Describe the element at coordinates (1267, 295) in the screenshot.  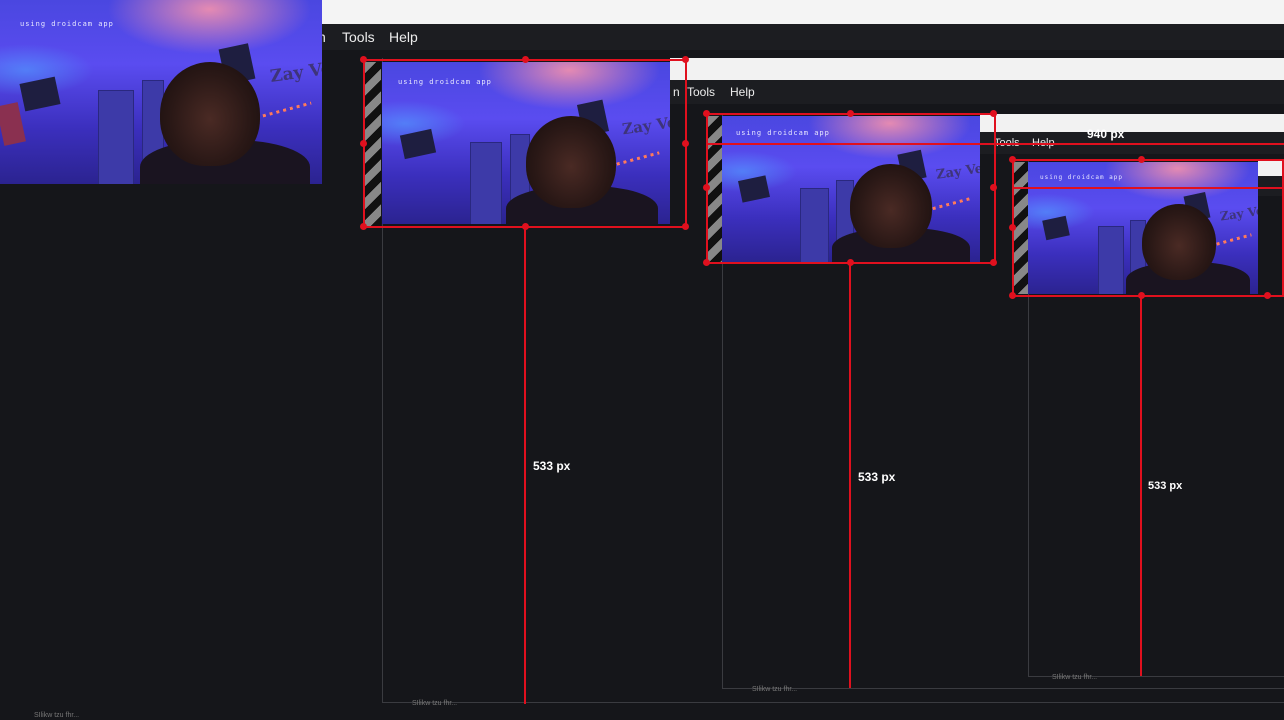
I see `resize-handle-3-br` at that location.